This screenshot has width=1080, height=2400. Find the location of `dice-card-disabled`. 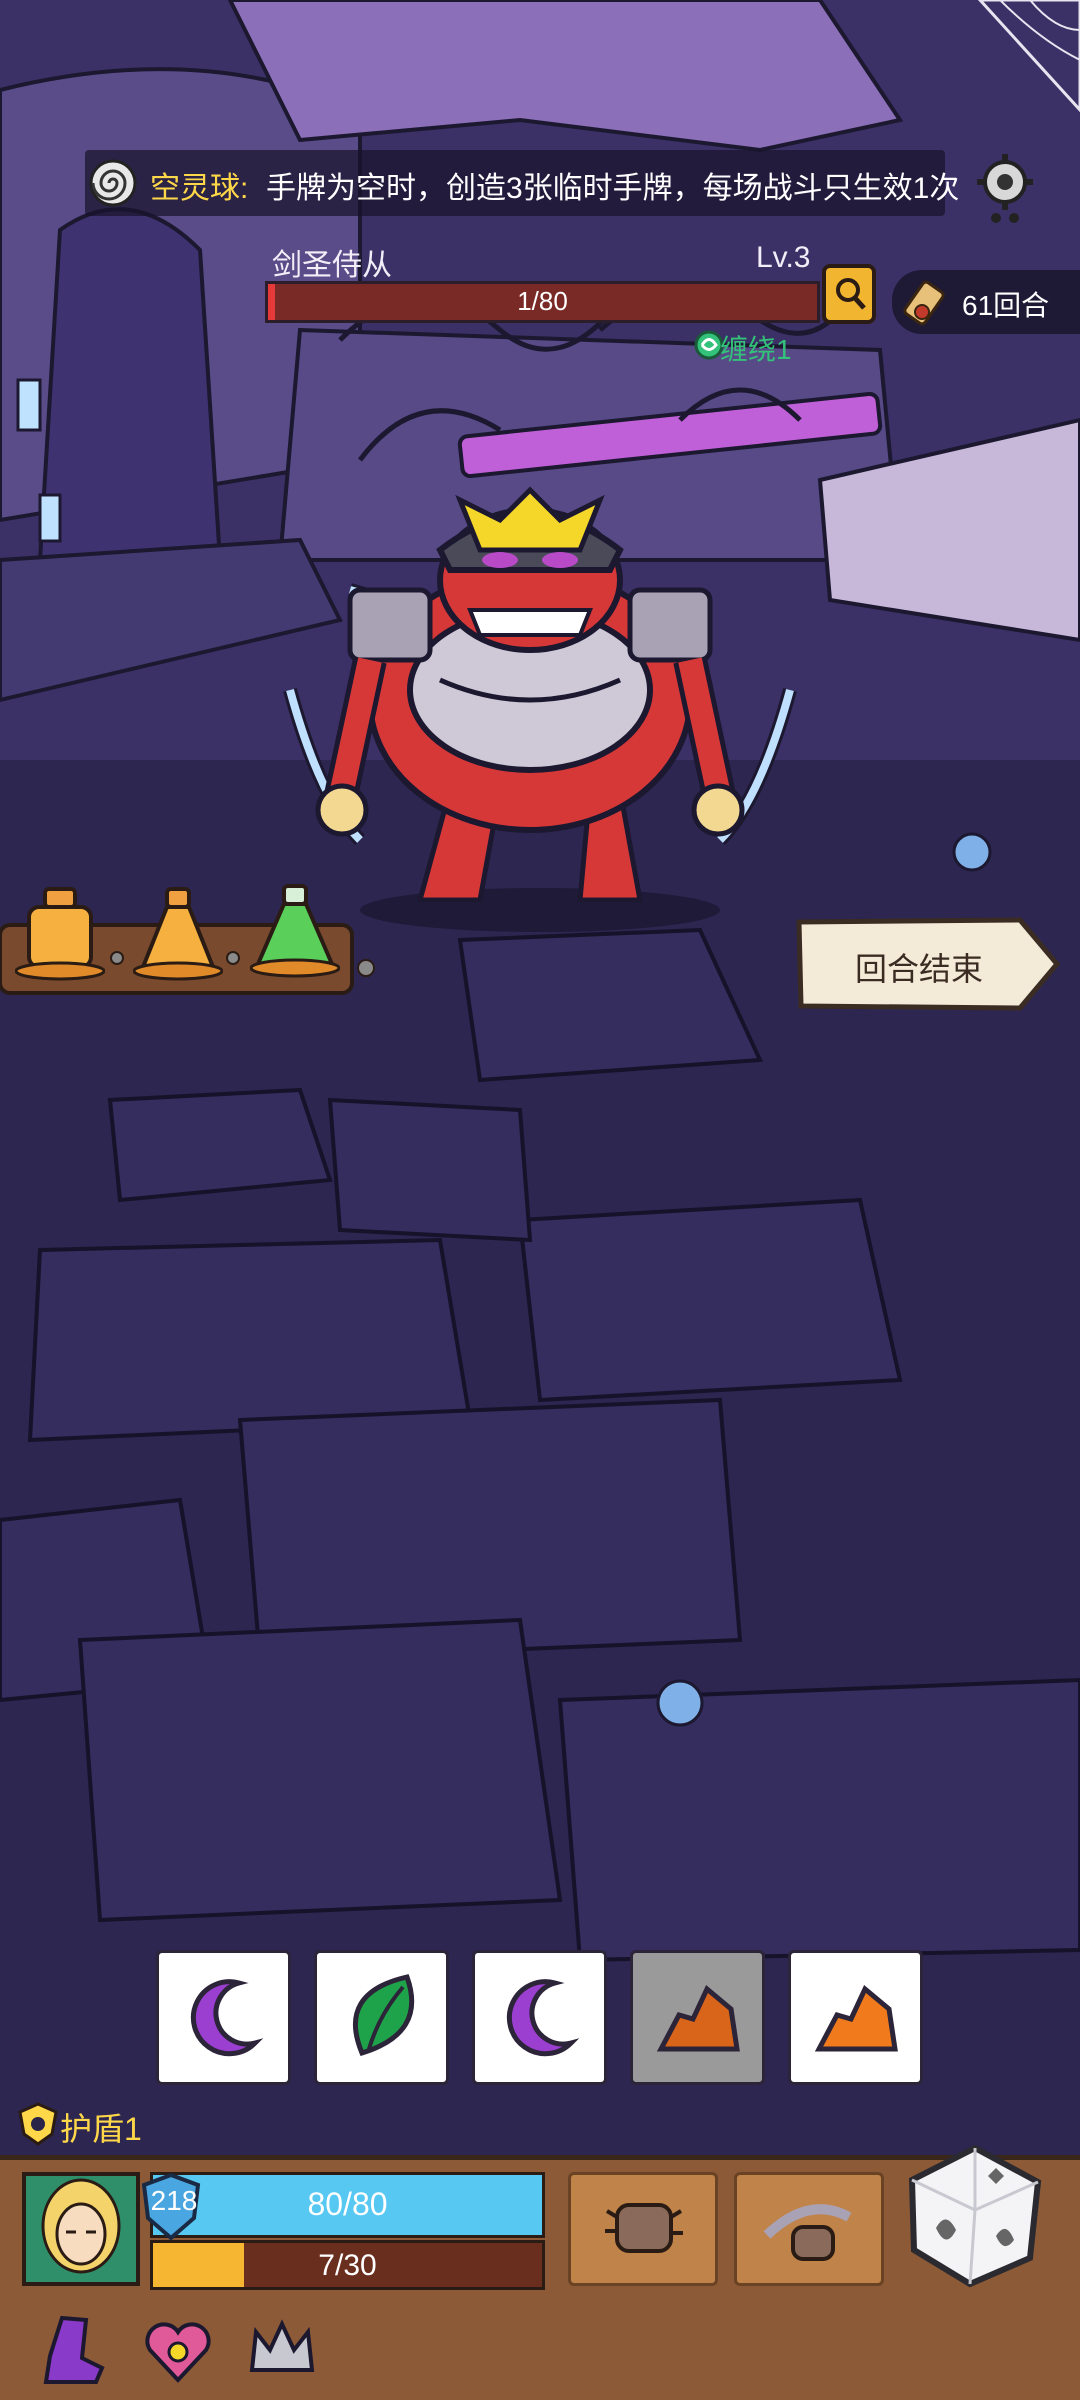

dice-card-disabled is located at coordinates (697, 2017).